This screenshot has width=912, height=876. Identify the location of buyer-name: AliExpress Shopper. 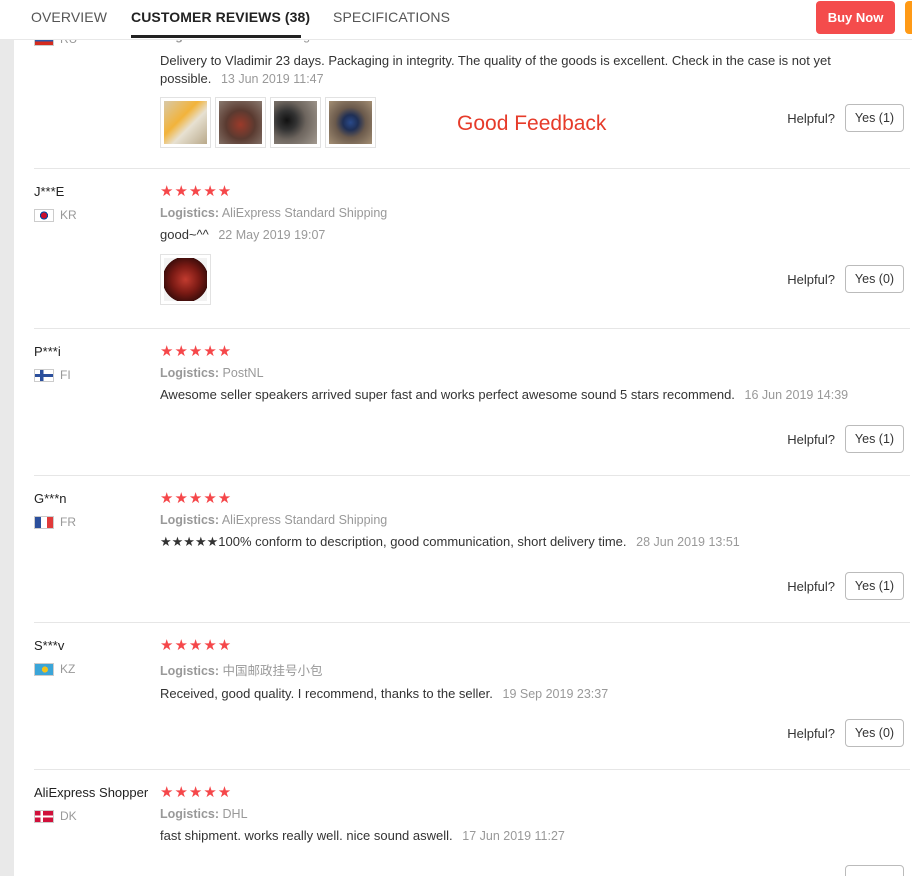
(91, 792).